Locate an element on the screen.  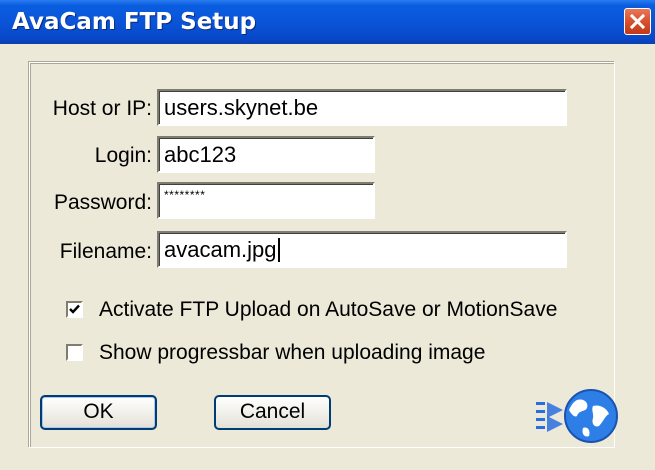
login-input: abc123 is located at coordinates (266, 154).